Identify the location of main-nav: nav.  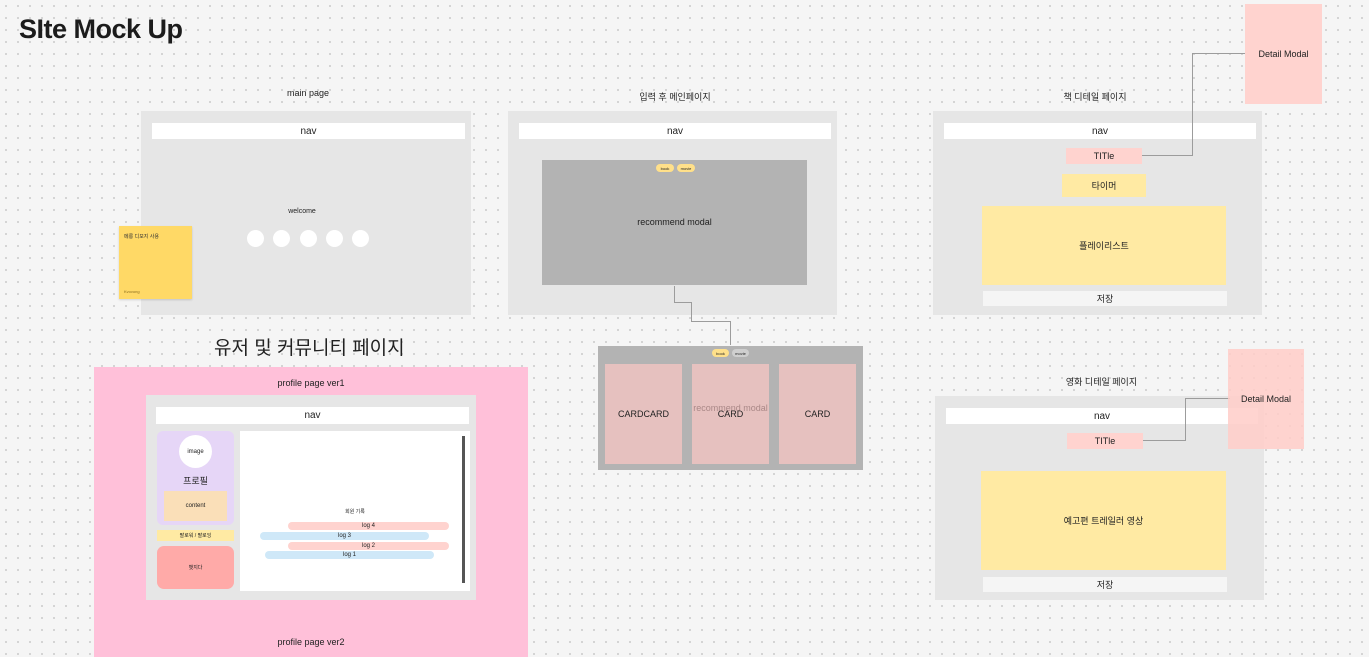
(308, 131).